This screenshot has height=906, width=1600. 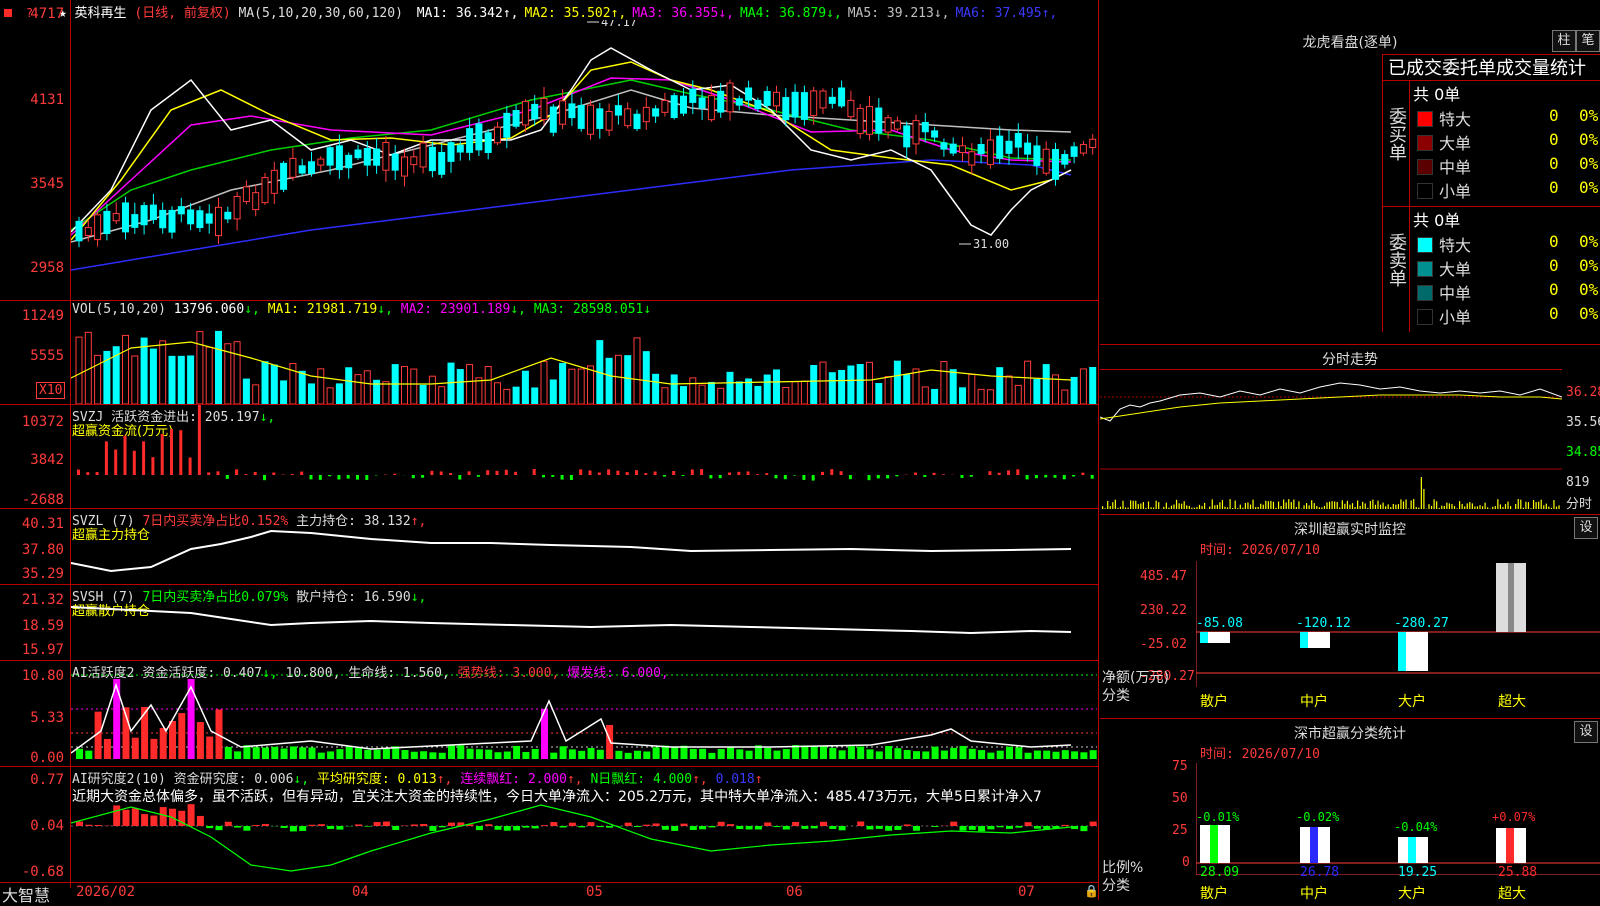 What do you see at coordinates (1098, 450) in the screenshot?
I see `chart-right-border` at bounding box center [1098, 450].